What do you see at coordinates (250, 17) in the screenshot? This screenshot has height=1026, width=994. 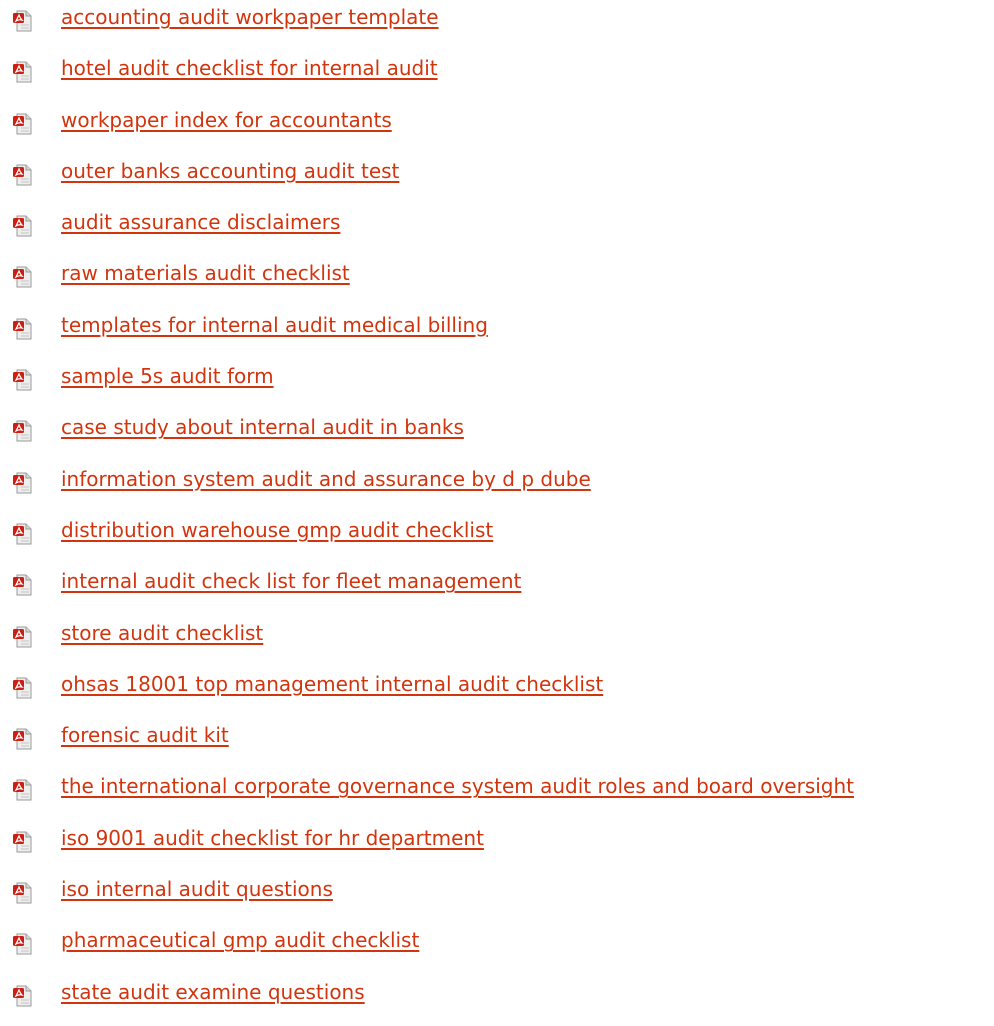 I see `document-link: accounting audit workpaper template` at bounding box center [250, 17].